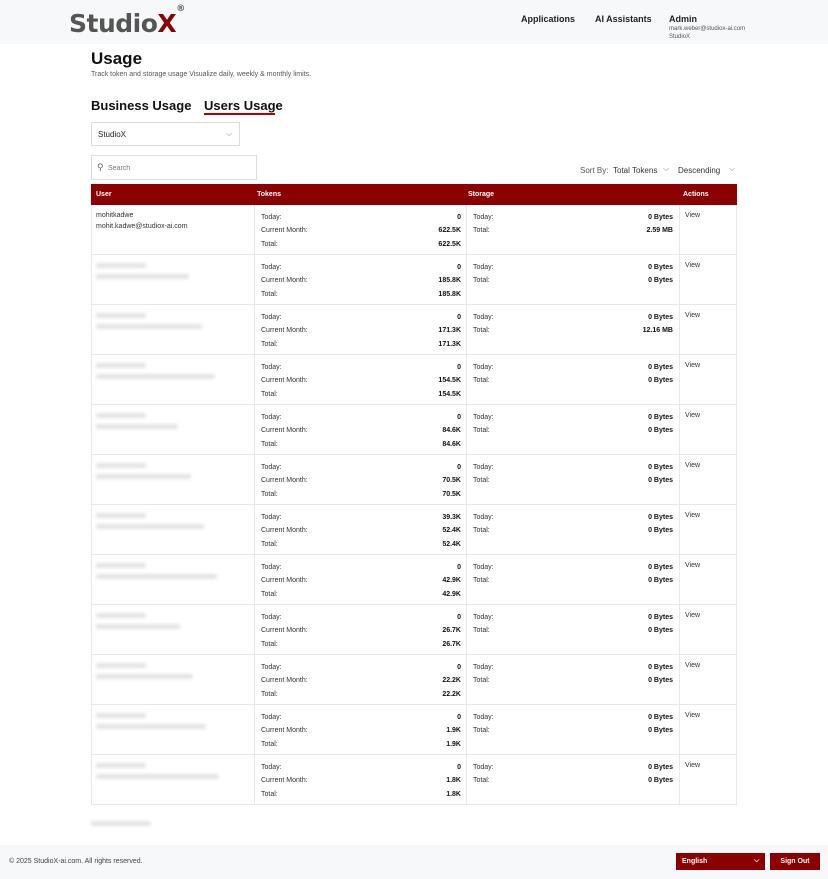 This screenshot has width=828, height=879. What do you see at coordinates (165, 134) in the screenshot?
I see `organization-select: StudioX ⌵` at bounding box center [165, 134].